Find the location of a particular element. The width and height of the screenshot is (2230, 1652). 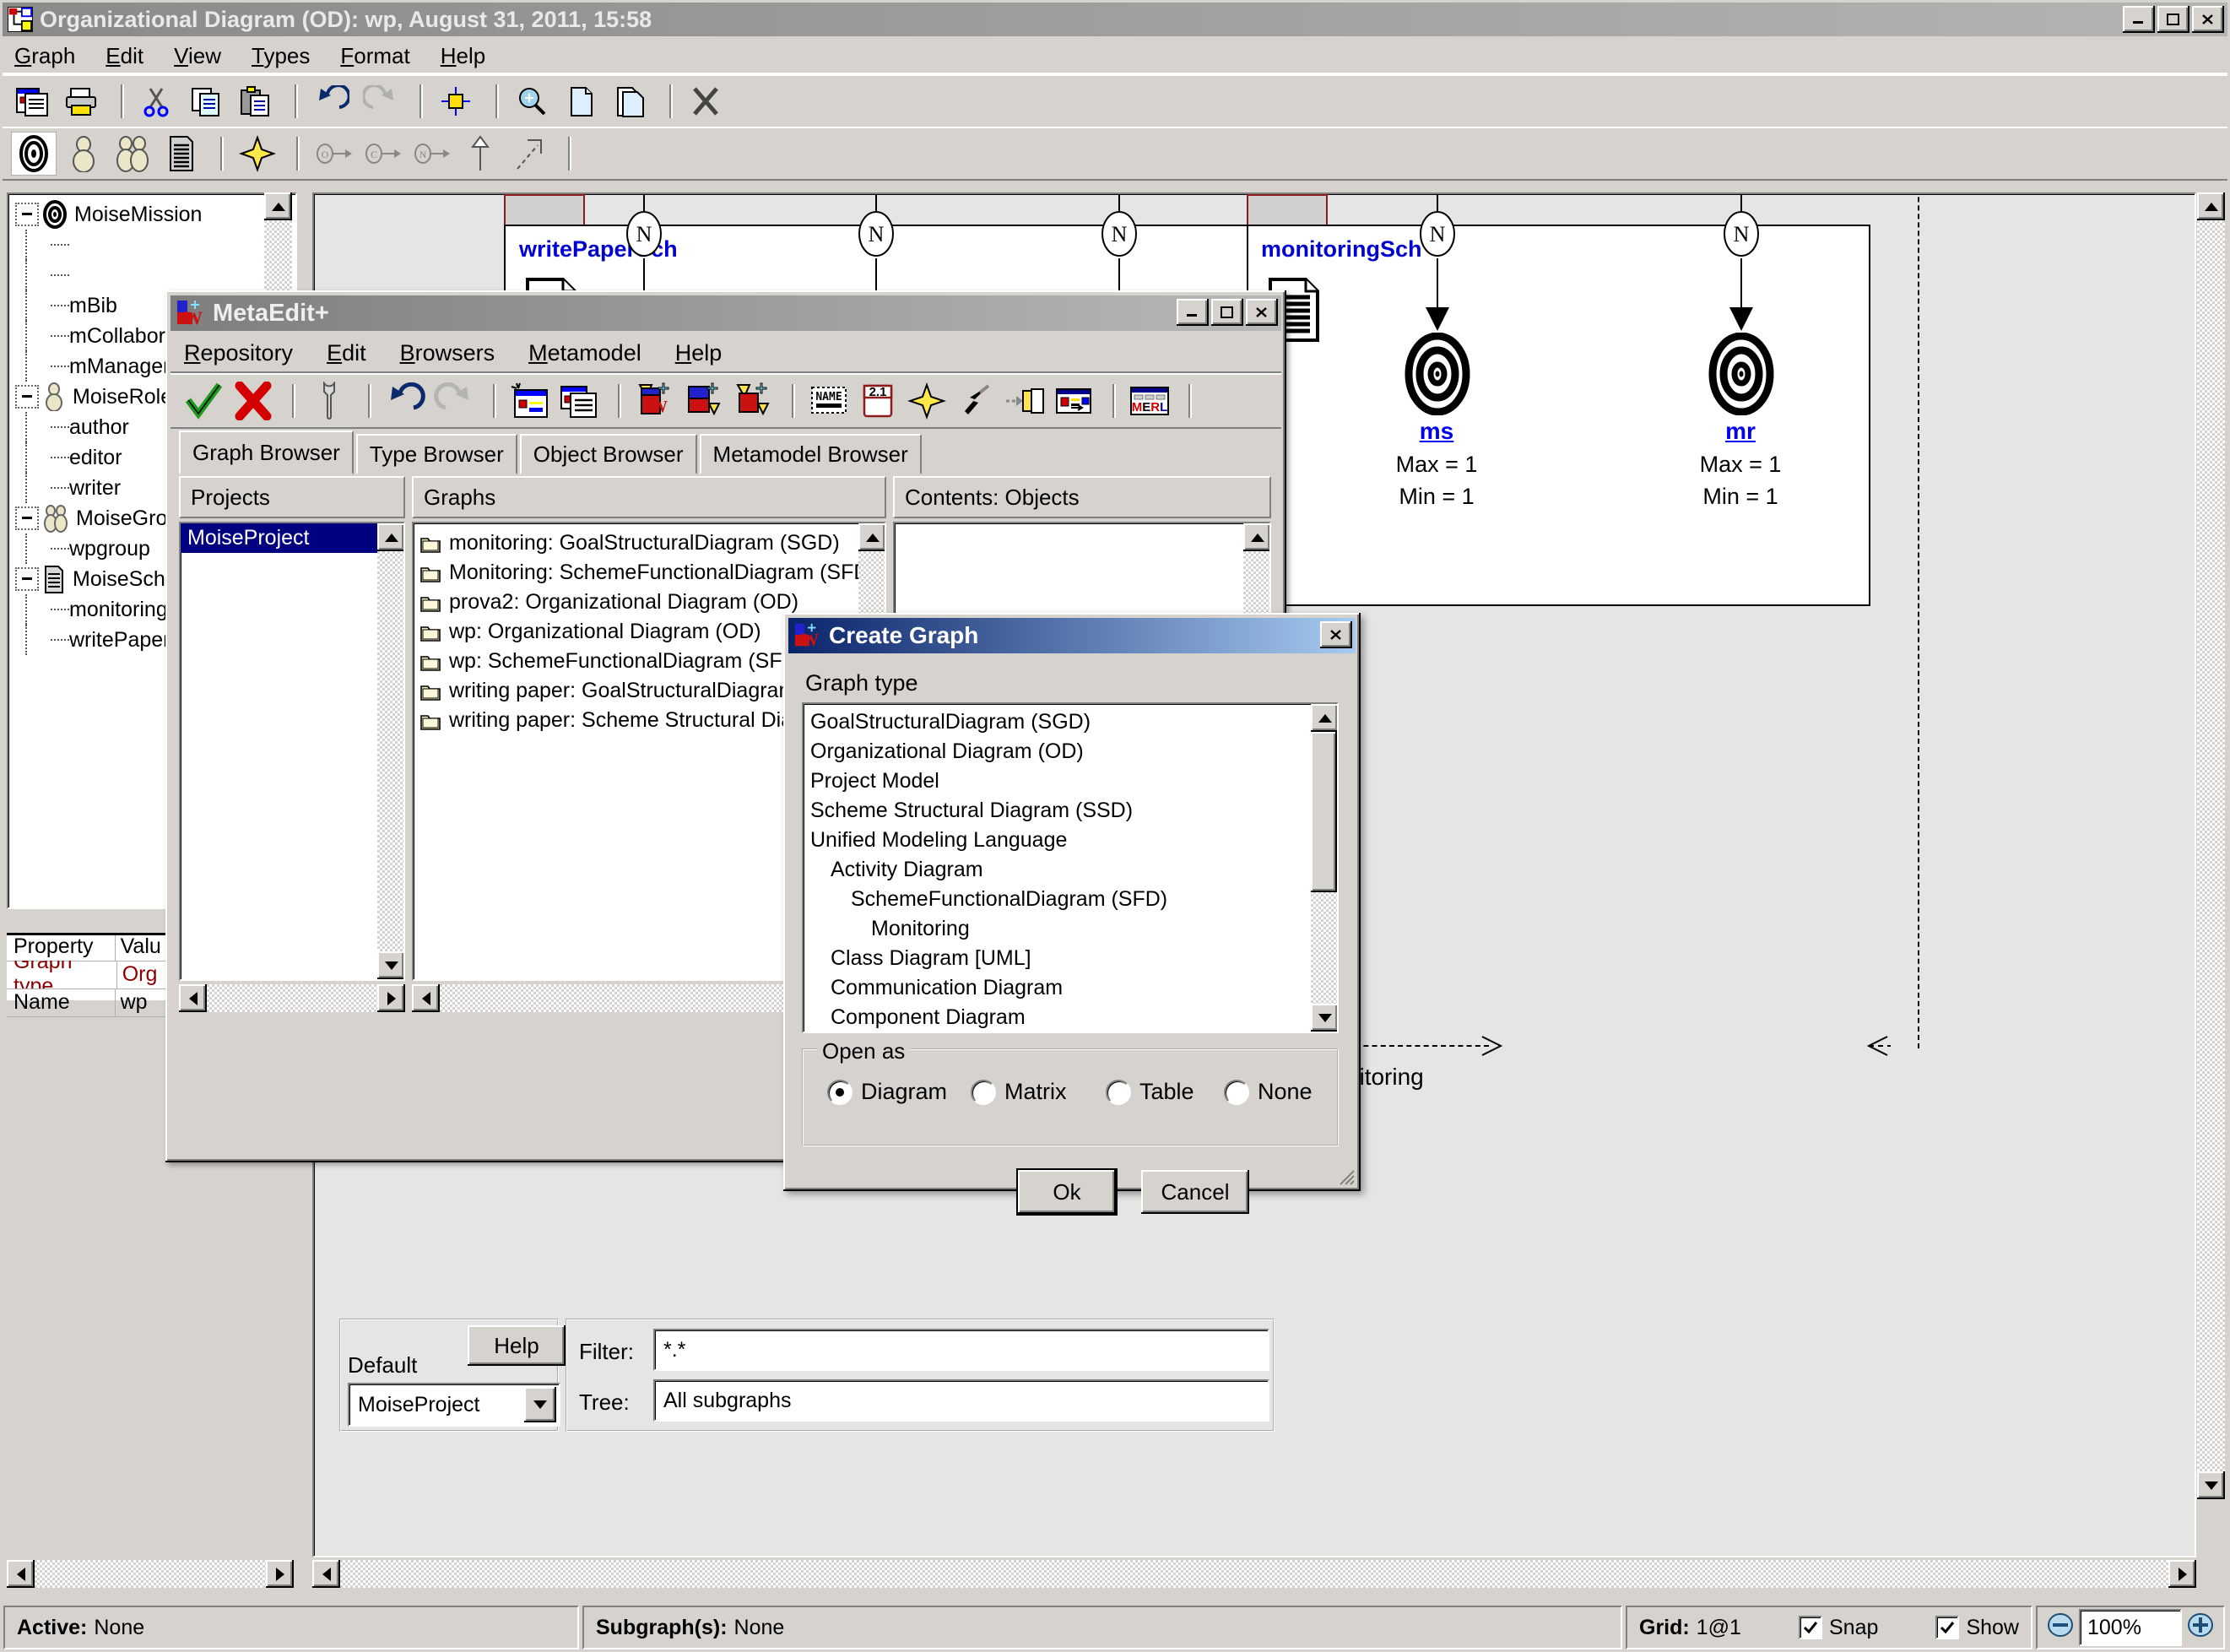

cancel-button: Cancel is located at coordinates (1195, 1192).